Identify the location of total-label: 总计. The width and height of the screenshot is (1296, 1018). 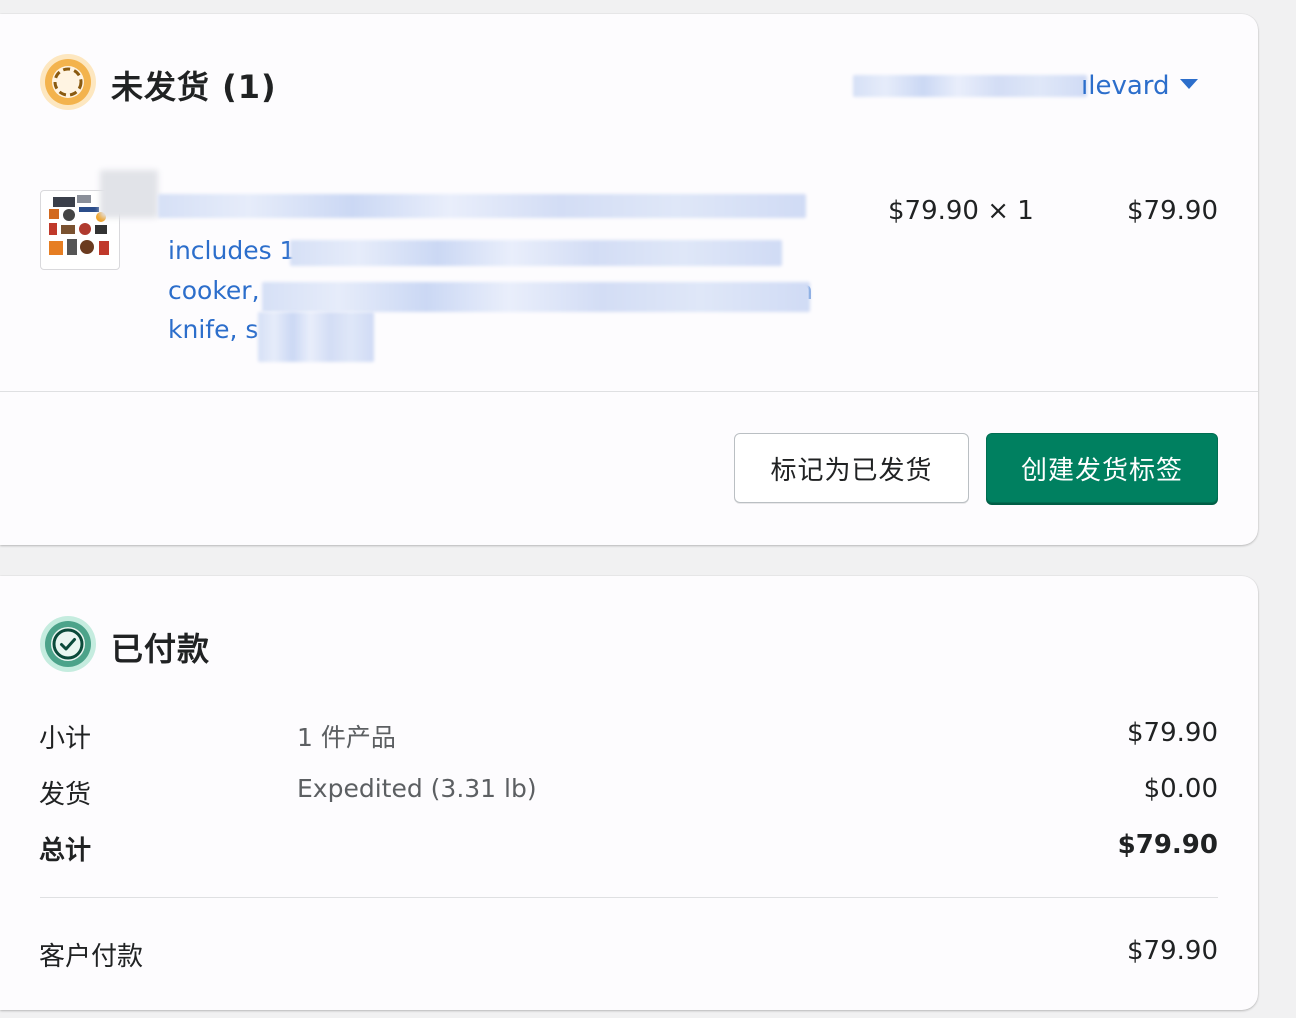
(65, 851).